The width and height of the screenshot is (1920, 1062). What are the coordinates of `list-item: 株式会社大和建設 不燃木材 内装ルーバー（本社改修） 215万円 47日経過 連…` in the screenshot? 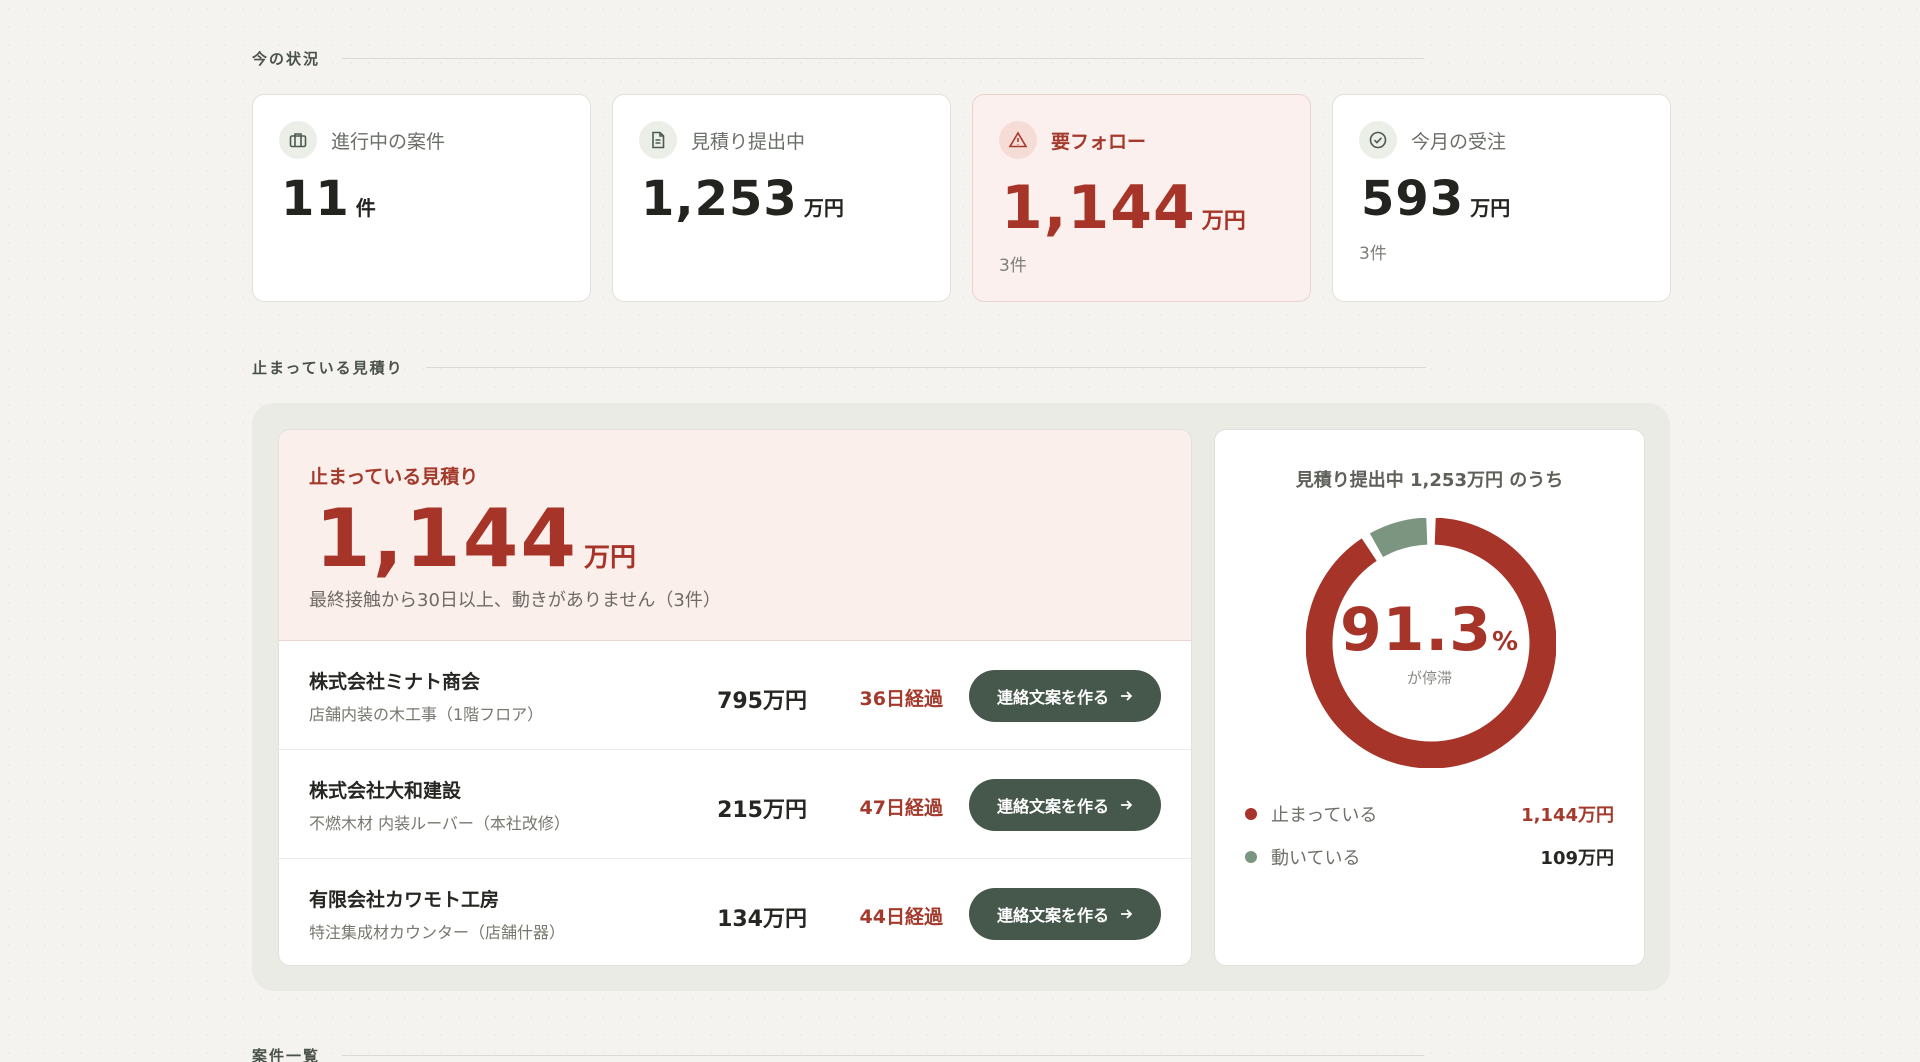 It's located at (735, 804).